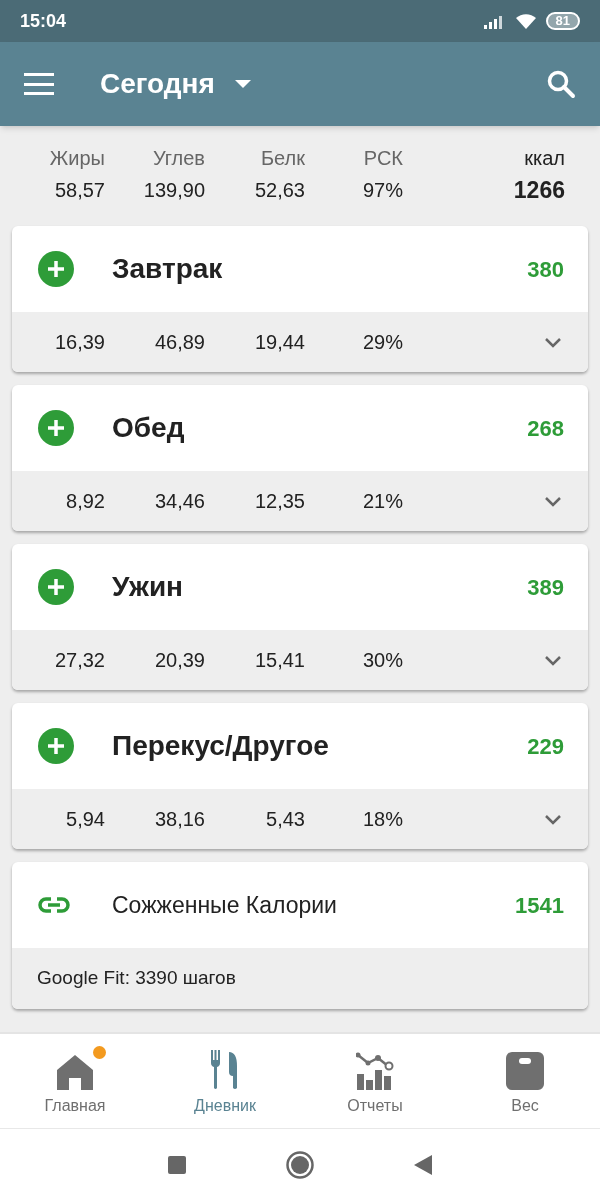  Describe the element at coordinates (79, 660) in the screenshot. I see `macro-value: 27,32` at that location.